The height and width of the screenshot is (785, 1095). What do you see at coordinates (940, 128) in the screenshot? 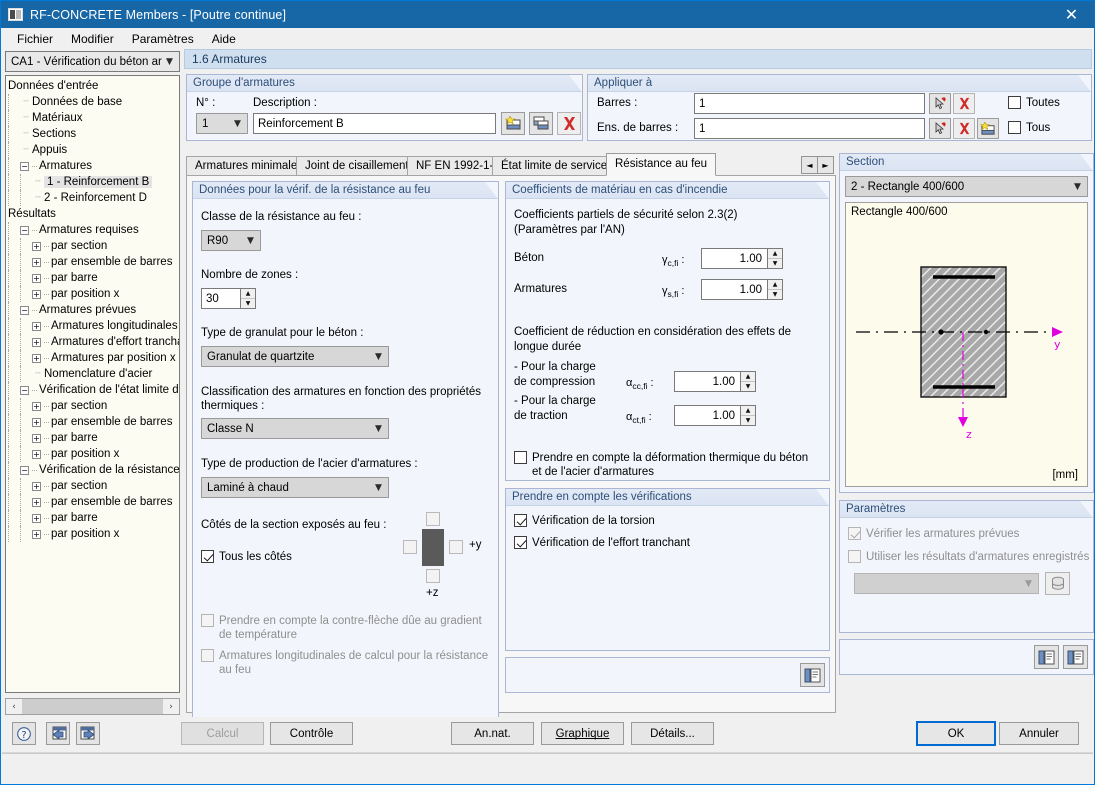
I see `pick-bar-sets-icon` at bounding box center [940, 128].